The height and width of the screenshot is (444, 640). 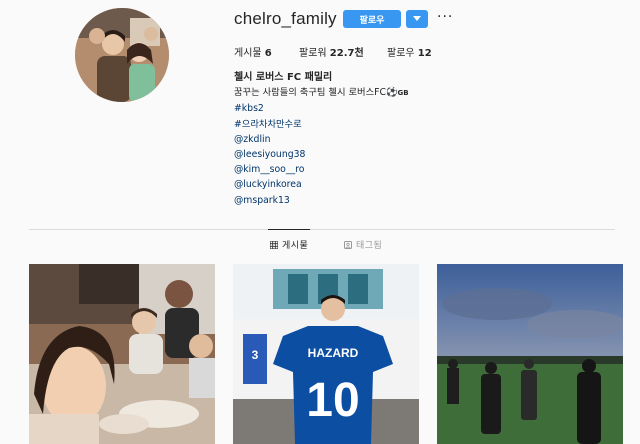 I want to click on bio-description: 꿈꾸는 사람들의 축구팀 첼시 로버스FC⚽GB, so click(x=399, y=93).